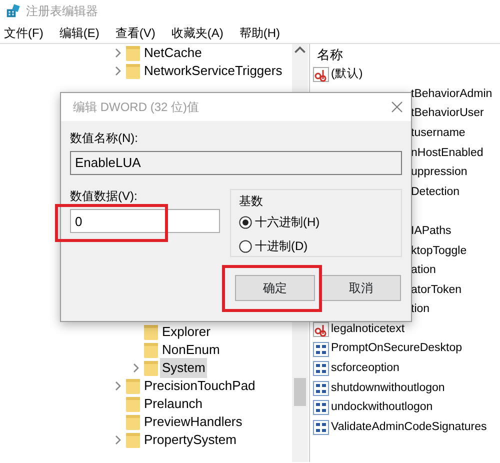  I want to click on menu-item: 帮助(H), so click(259, 33).